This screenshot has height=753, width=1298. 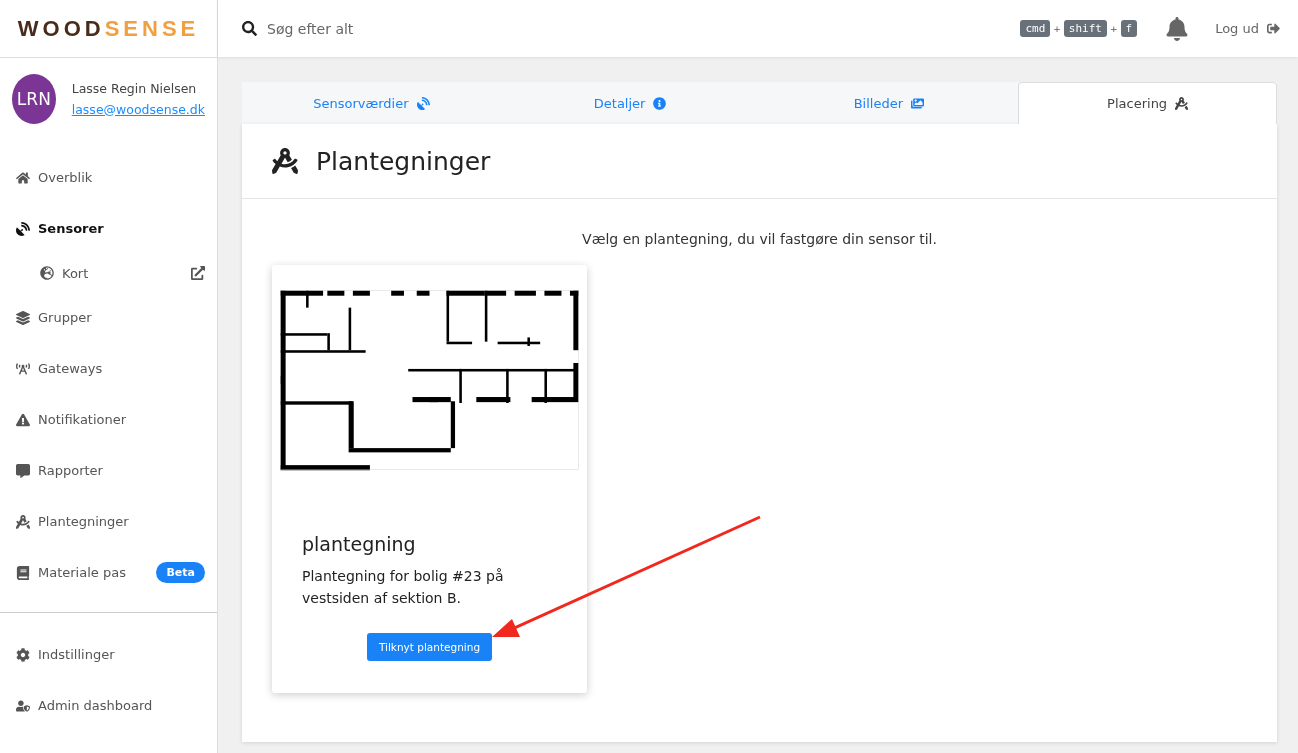 What do you see at coordinates (1273, 28) in the screenshot?
I see `logout-icon` at bounding box center [1273, 28].